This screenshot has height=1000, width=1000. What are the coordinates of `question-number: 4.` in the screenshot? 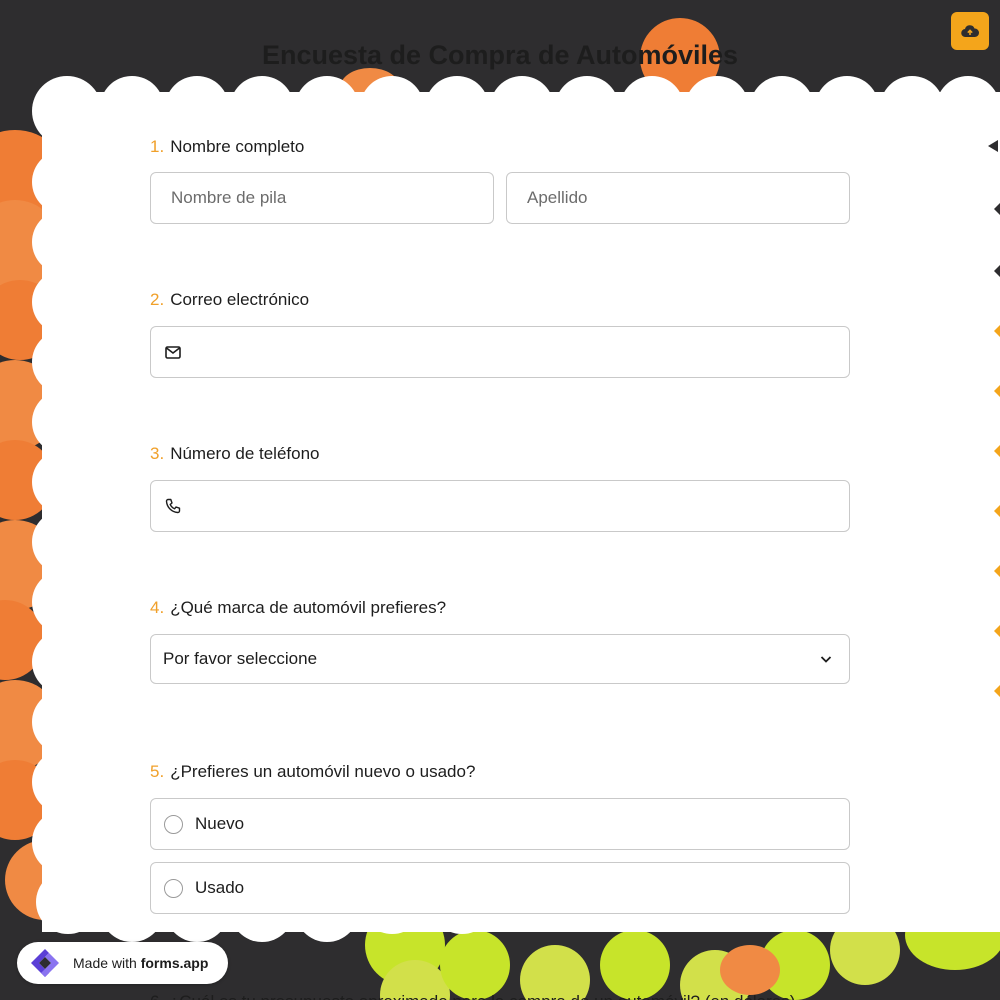 It's located at (157, 607).